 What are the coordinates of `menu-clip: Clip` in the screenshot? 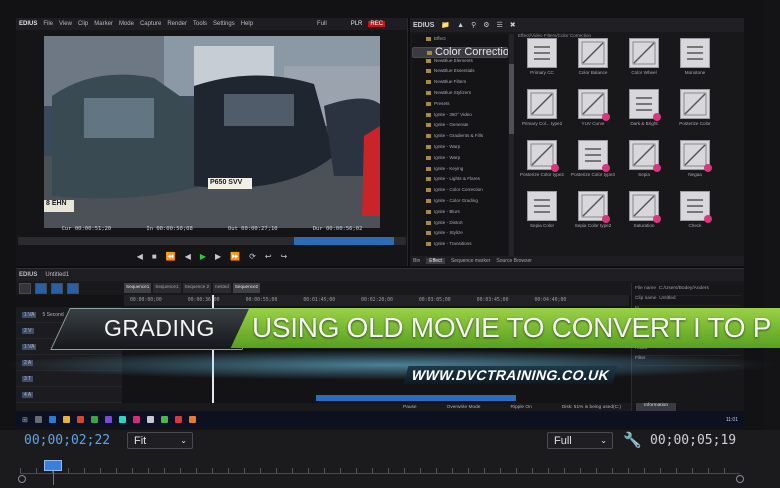 It's located at (83, 24).